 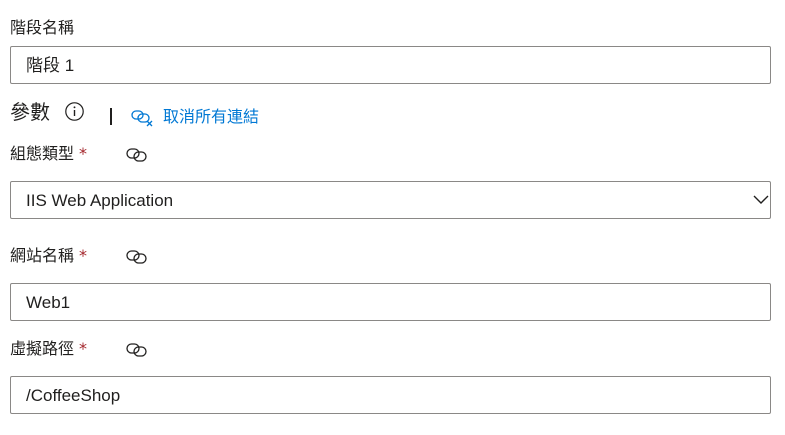 What do you see at coordinates (142, 118) in the screenshot?
I see `unlink-icon` at bounding box center [142, 118].